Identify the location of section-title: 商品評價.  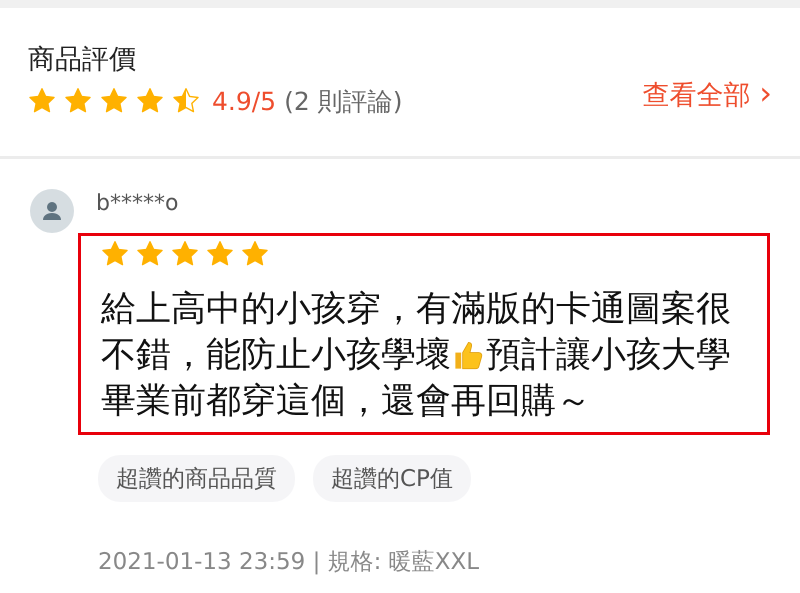
(82, 59).